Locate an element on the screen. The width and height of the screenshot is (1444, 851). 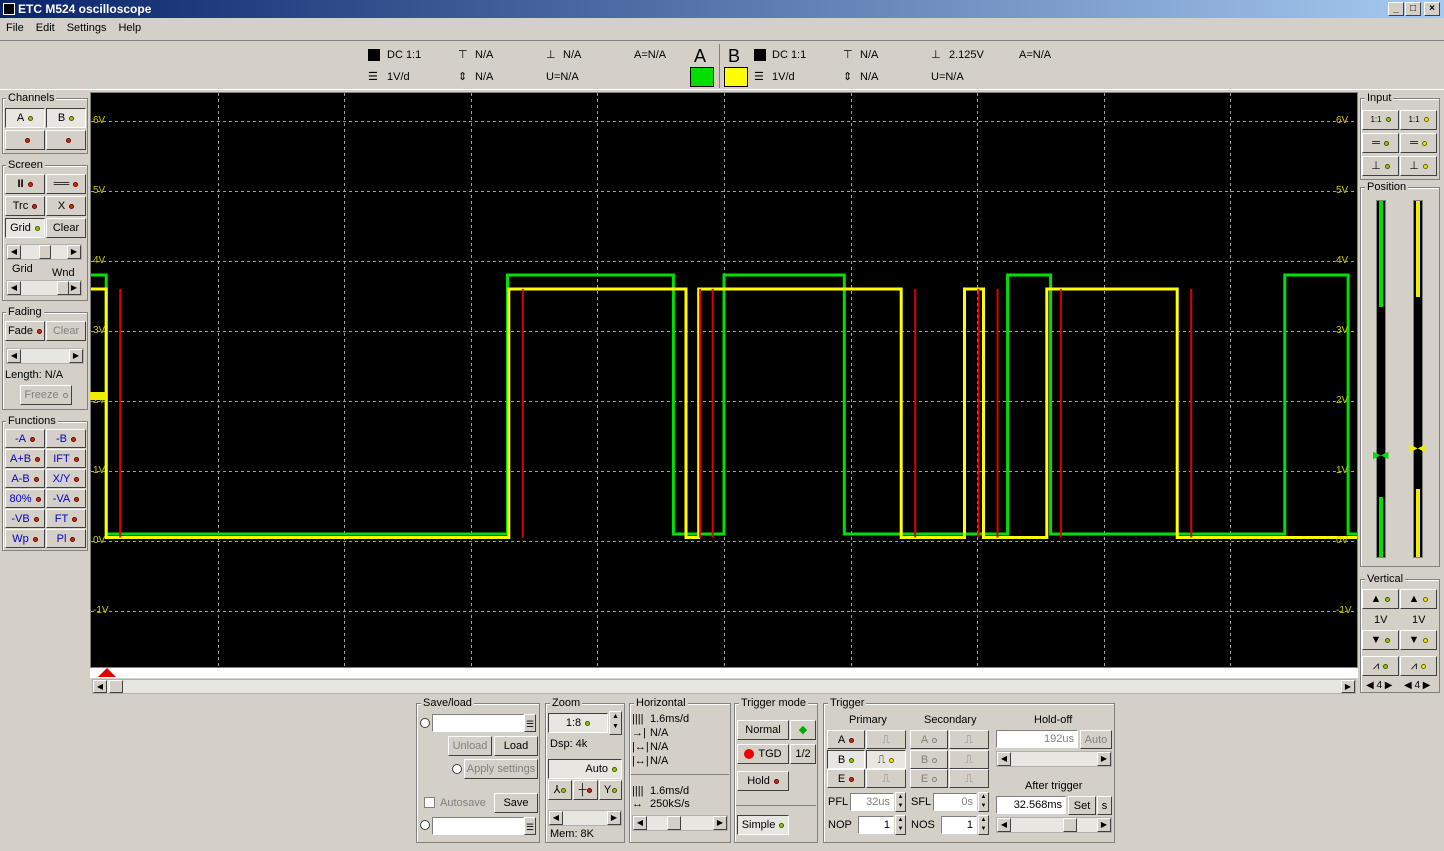
function-va-button: -VA is located at coordinates (66, 498).